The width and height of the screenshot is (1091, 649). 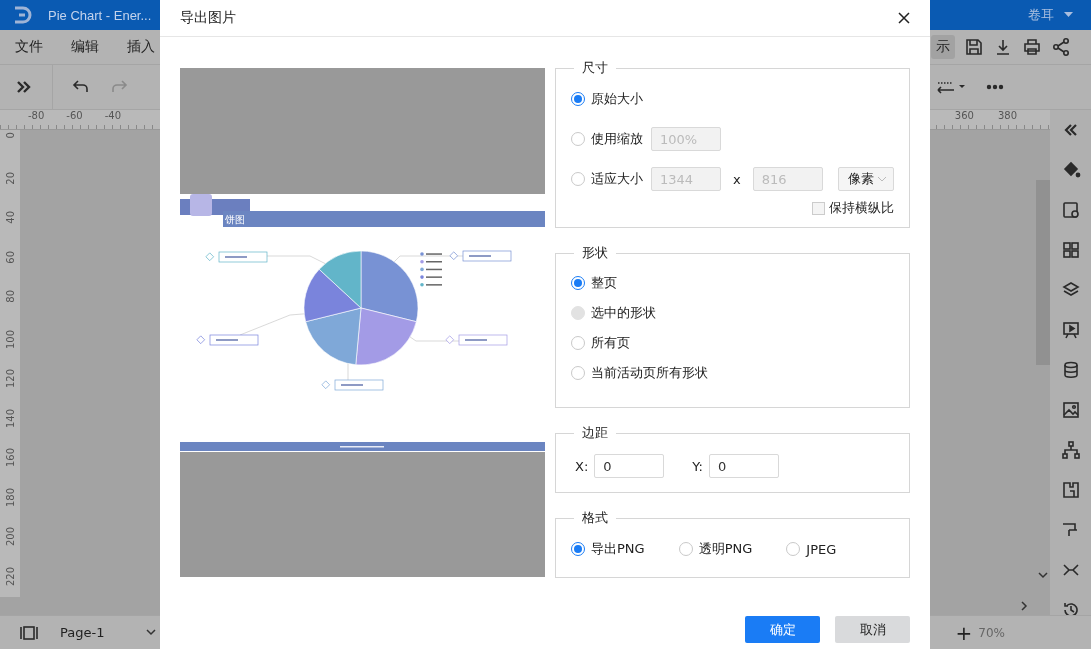 I want to click on option-label: 当前活动页所有形状, so click(x=649, y=373).